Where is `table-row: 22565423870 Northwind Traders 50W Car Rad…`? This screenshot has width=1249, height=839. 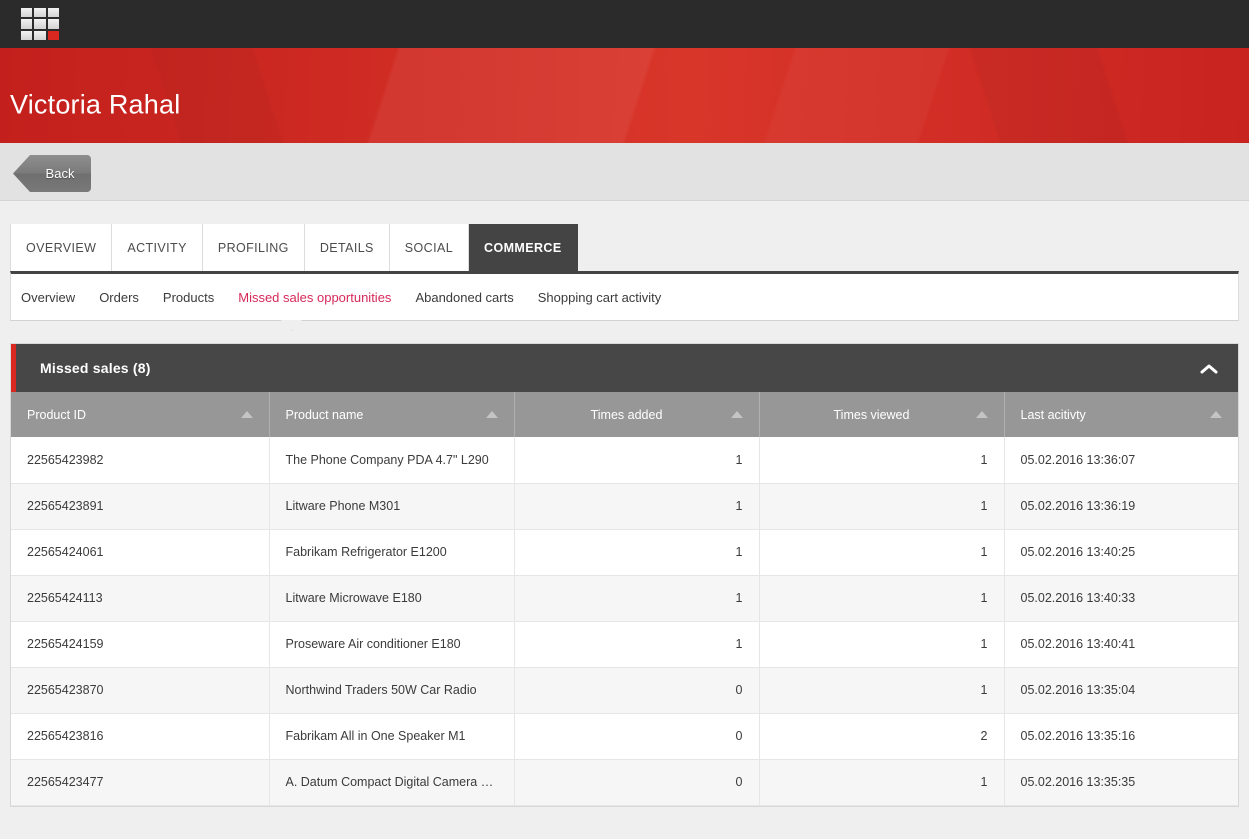
table-row: 22565423870 Northwind Traders 50W Car Rad… is located at coordinates (624, 690).